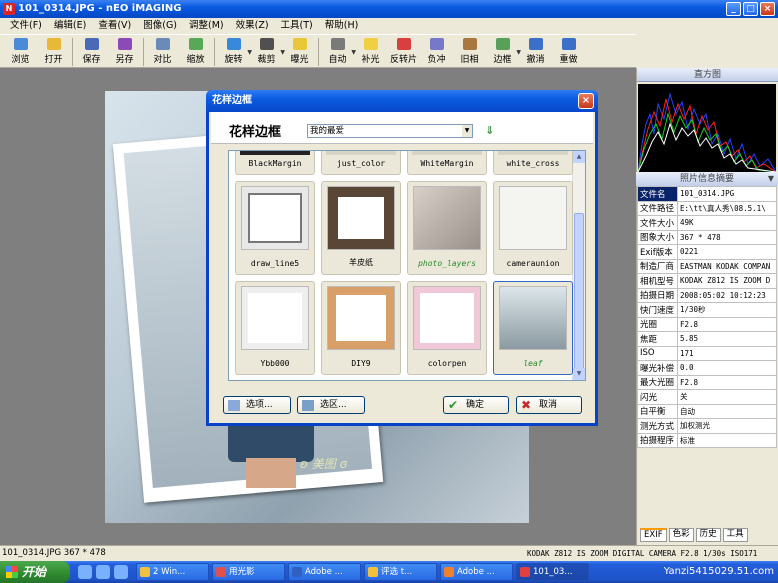  I want to click on toolbar-save-button: 保存, so click(91, 51).